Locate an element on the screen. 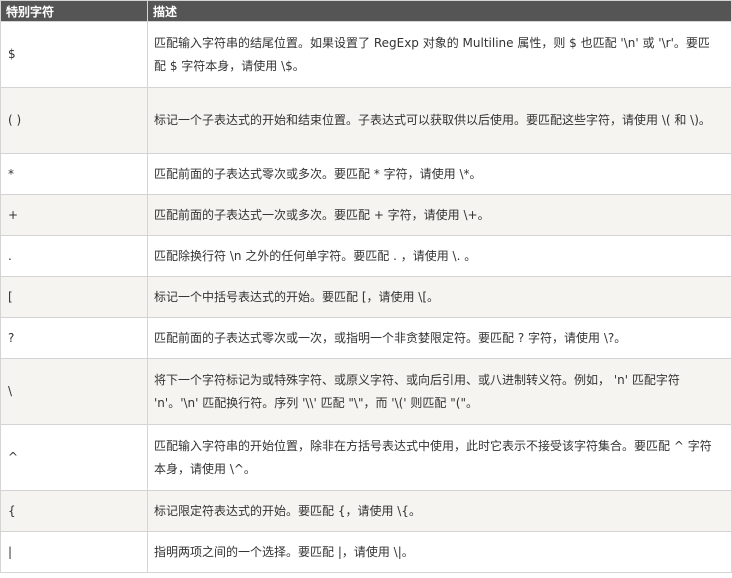 Image resolution: width=732 pixels, height=578 pixels. header-description: 描述 is located at coordinates (439, 11).